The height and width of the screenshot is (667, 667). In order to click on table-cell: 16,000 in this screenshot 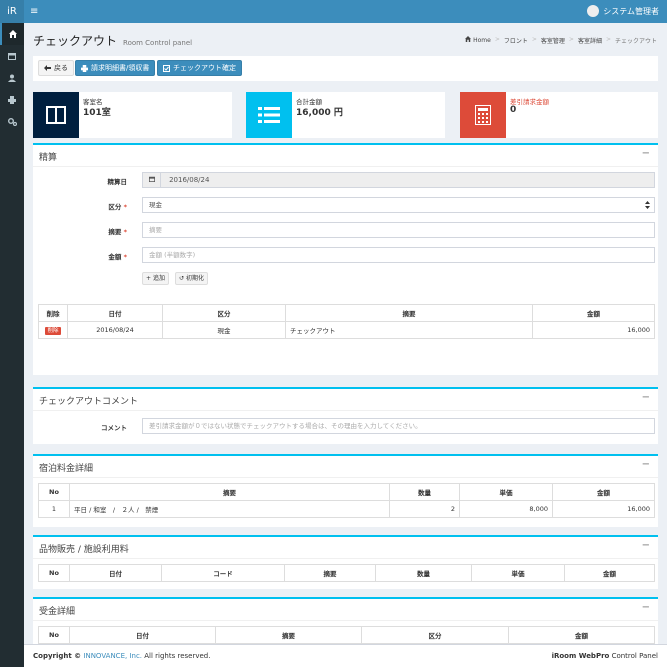, I will do `click(593, 330)`.